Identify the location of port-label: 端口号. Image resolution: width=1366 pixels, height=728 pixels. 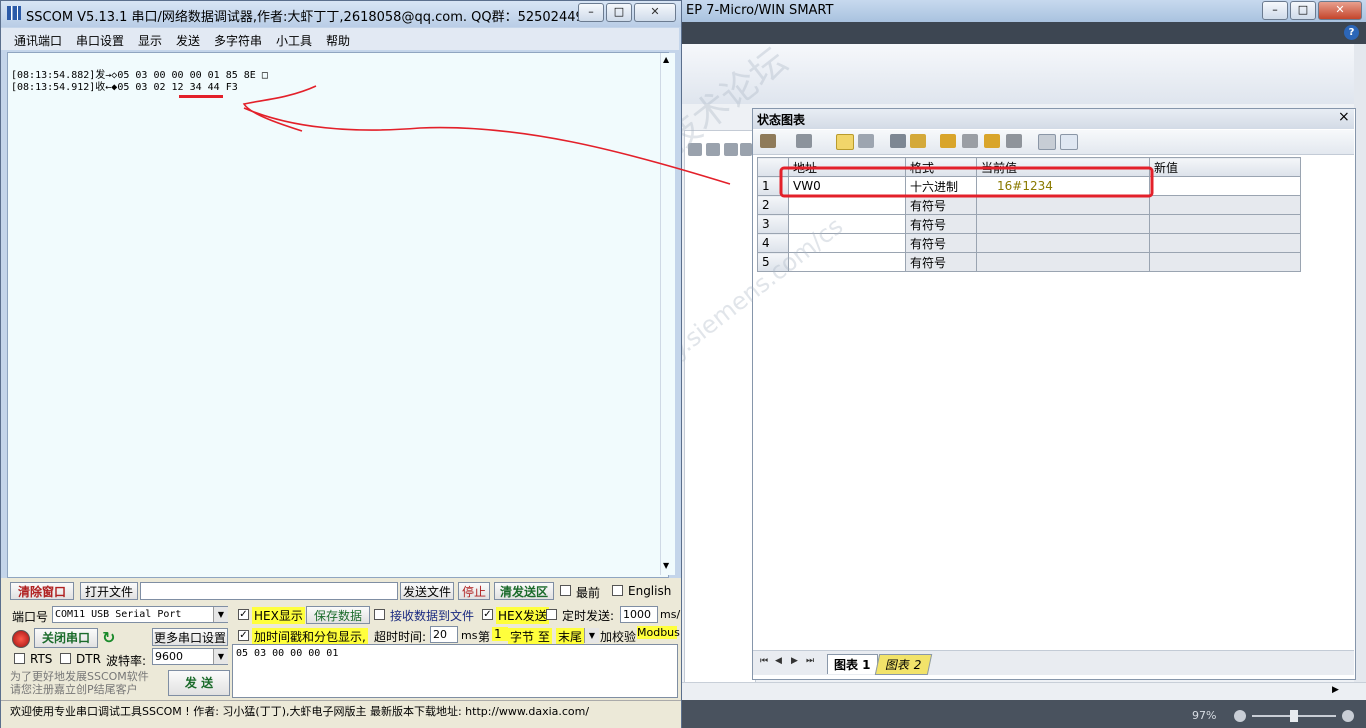
(30, 617).